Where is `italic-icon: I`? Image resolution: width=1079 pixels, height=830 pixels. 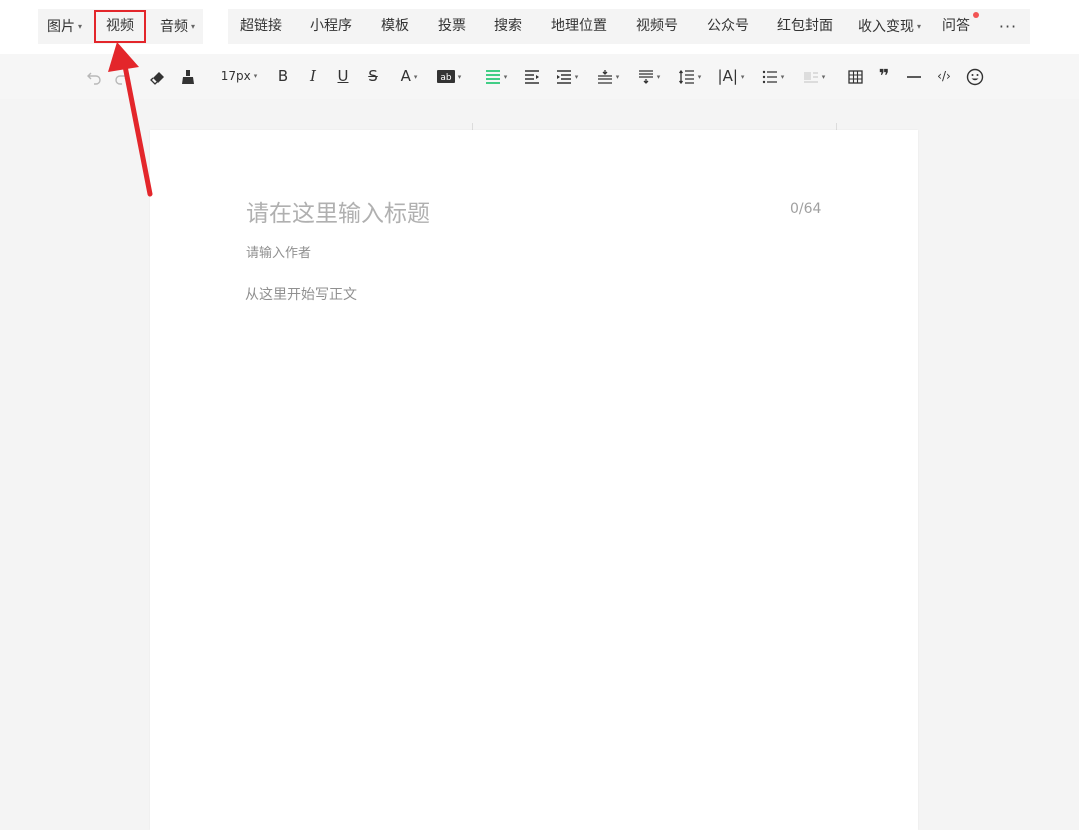
italic-icon: I is located at coordinates (313, 76).